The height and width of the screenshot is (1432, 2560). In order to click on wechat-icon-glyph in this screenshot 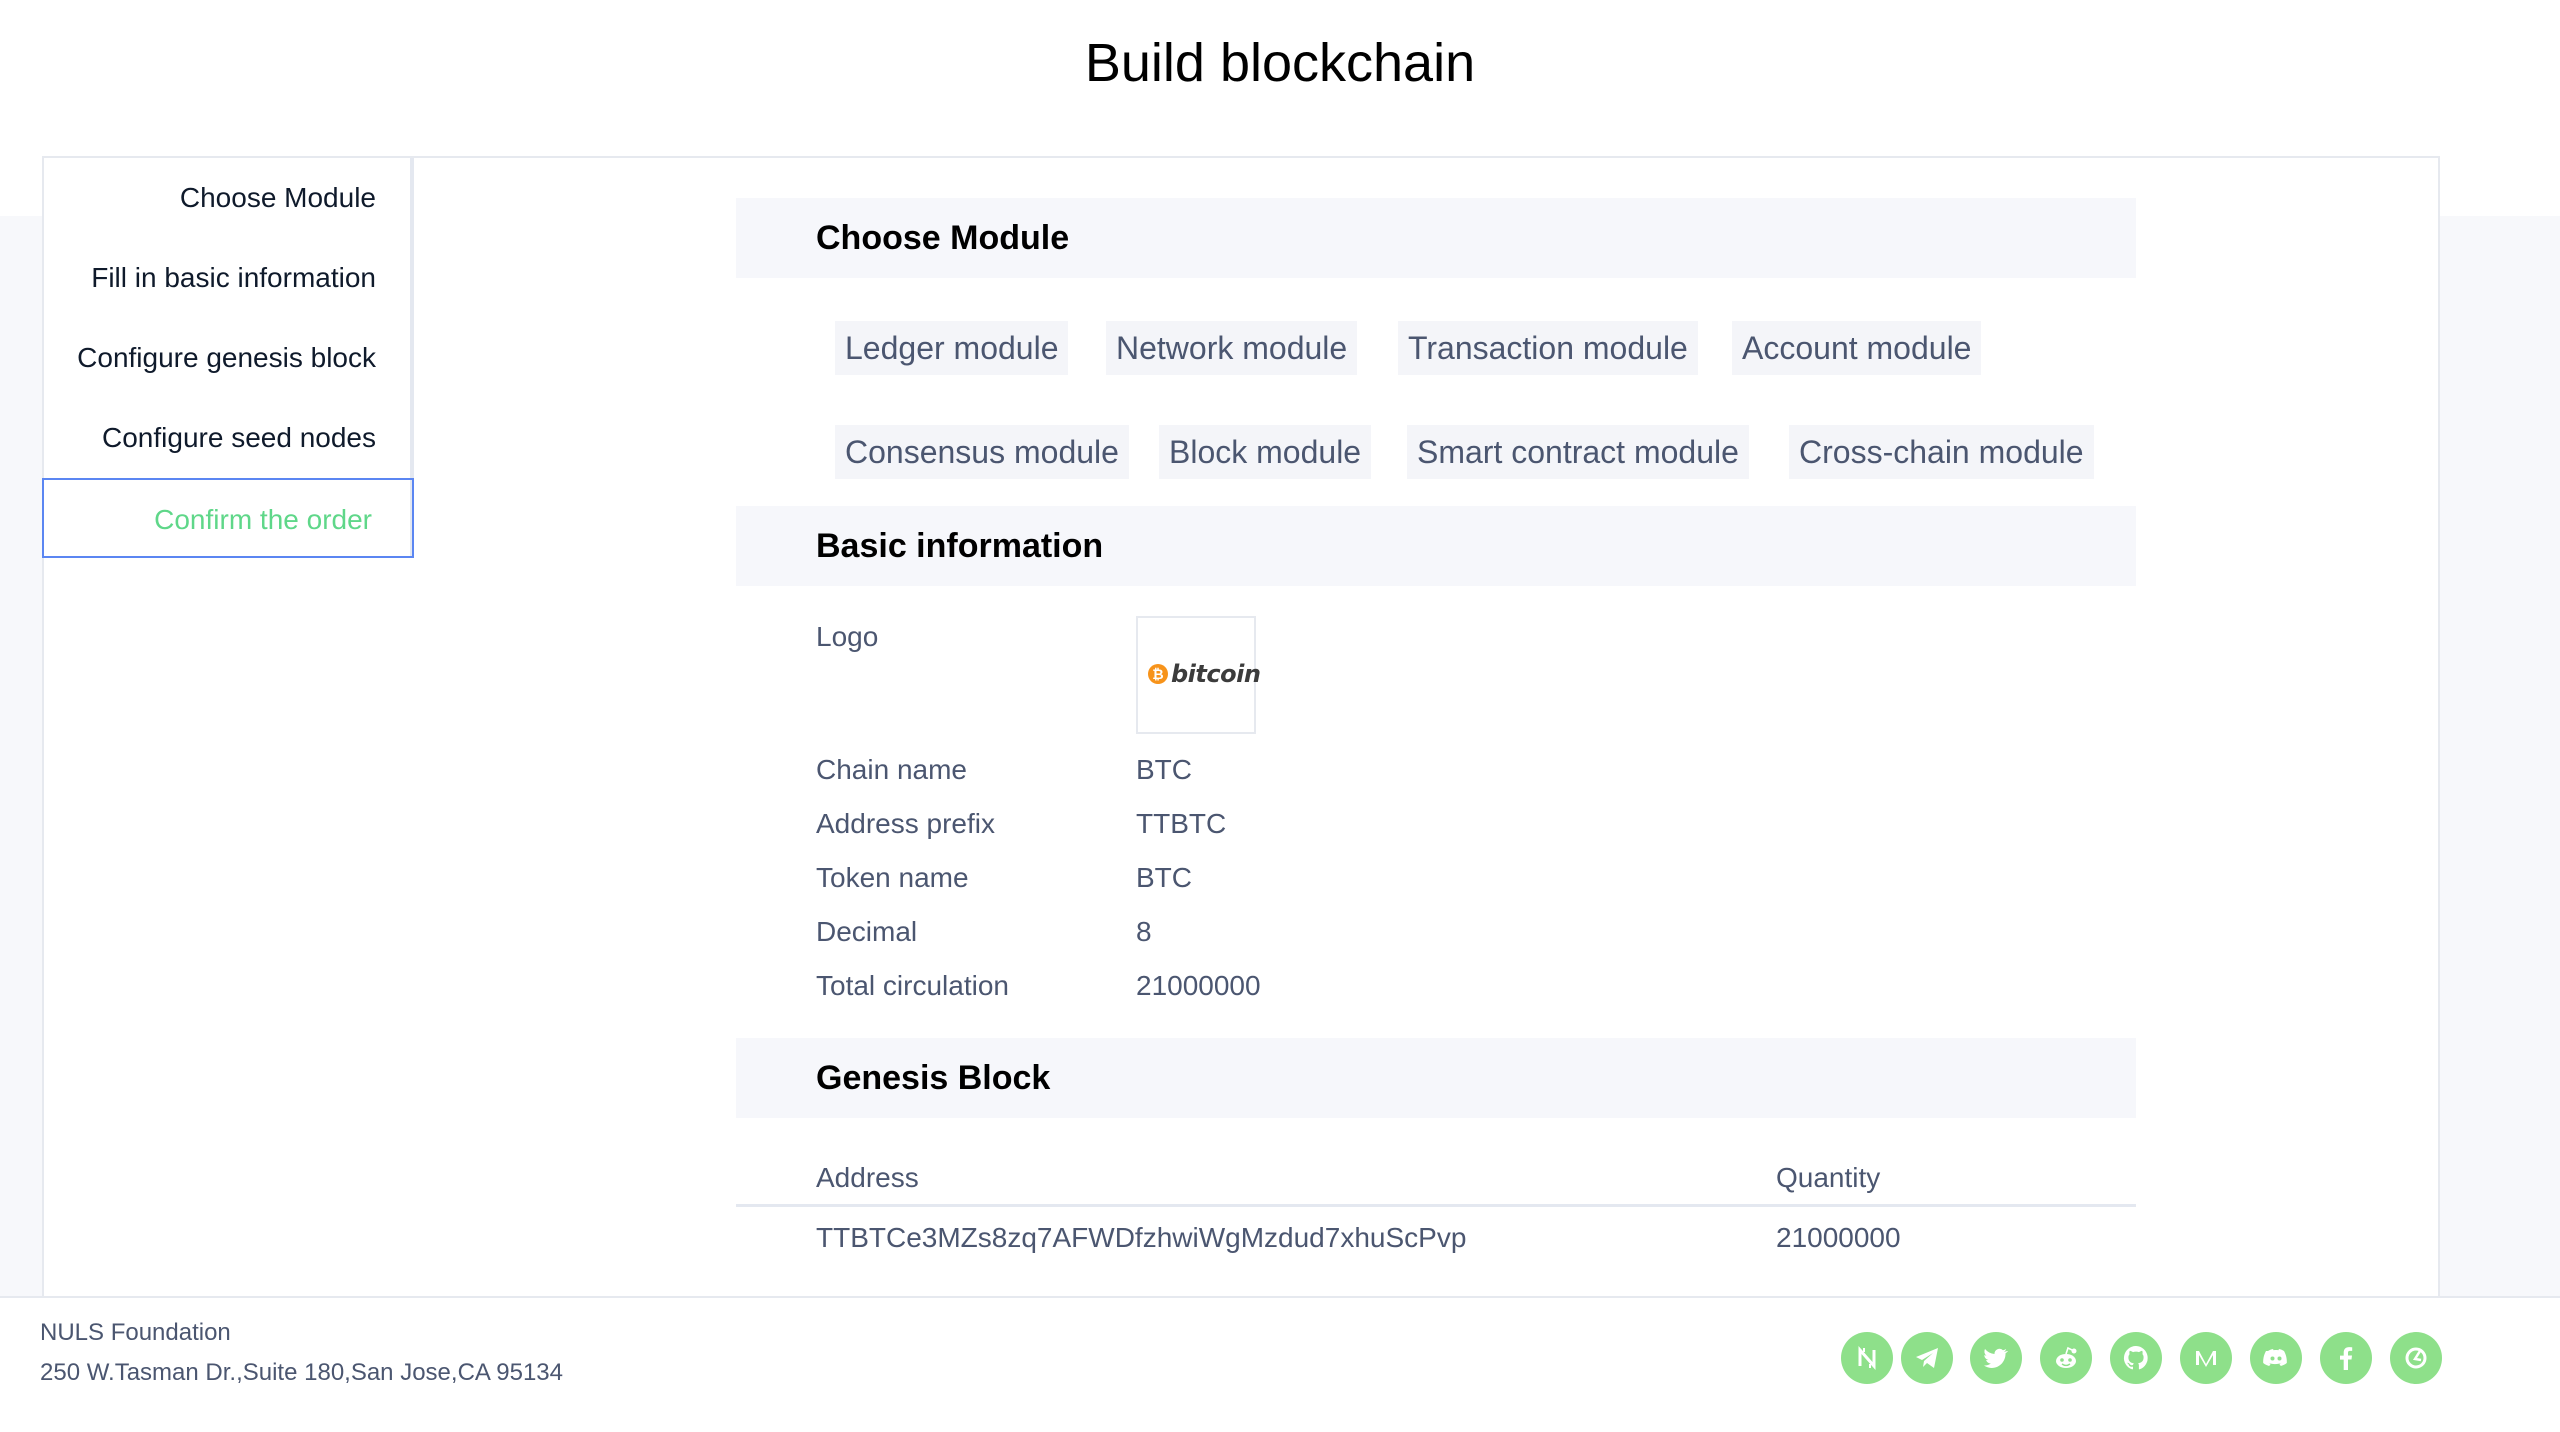, I will do `click(2416, 1358)`.